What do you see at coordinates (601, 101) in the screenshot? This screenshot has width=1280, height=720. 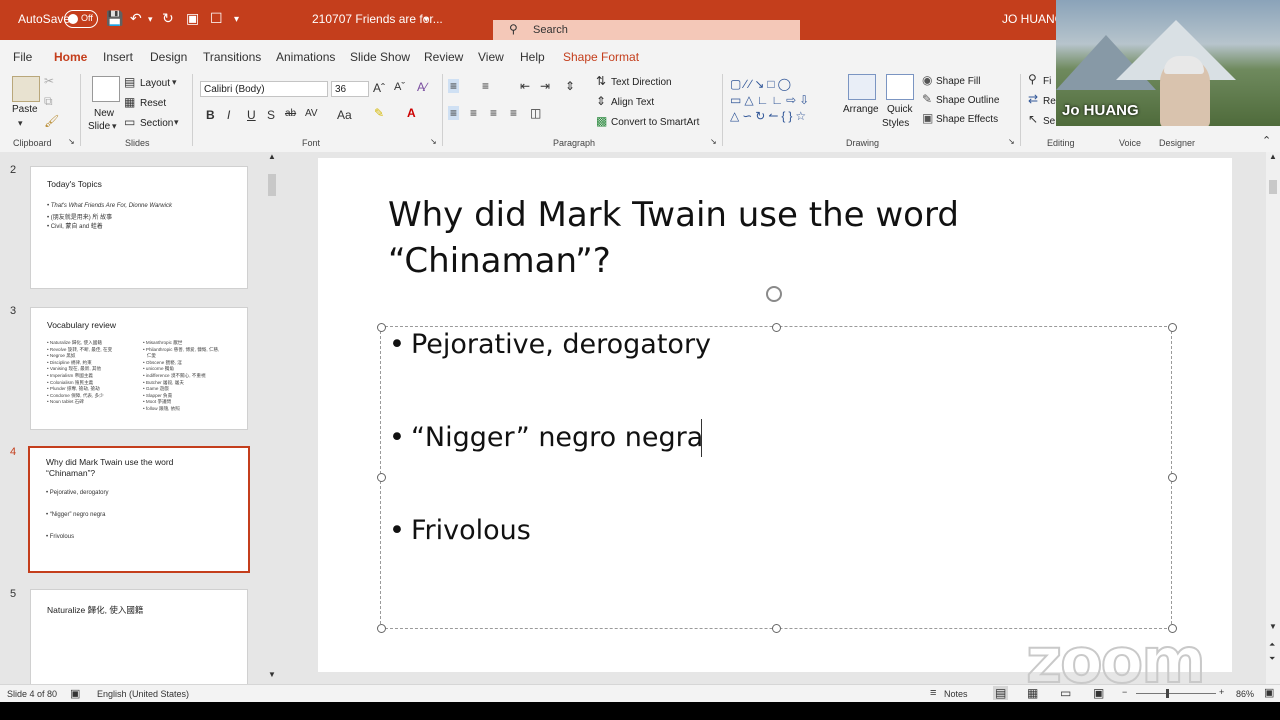 I see `align-text-icon: ⇕` at bounding box center [601, 101].